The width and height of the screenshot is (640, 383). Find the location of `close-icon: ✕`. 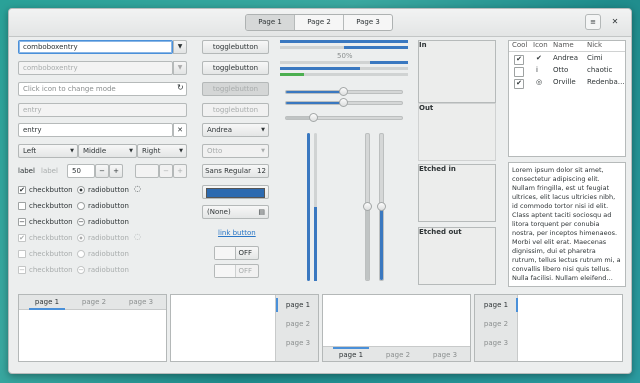

close-icon: ✕ is located at coordinates (615, 22).